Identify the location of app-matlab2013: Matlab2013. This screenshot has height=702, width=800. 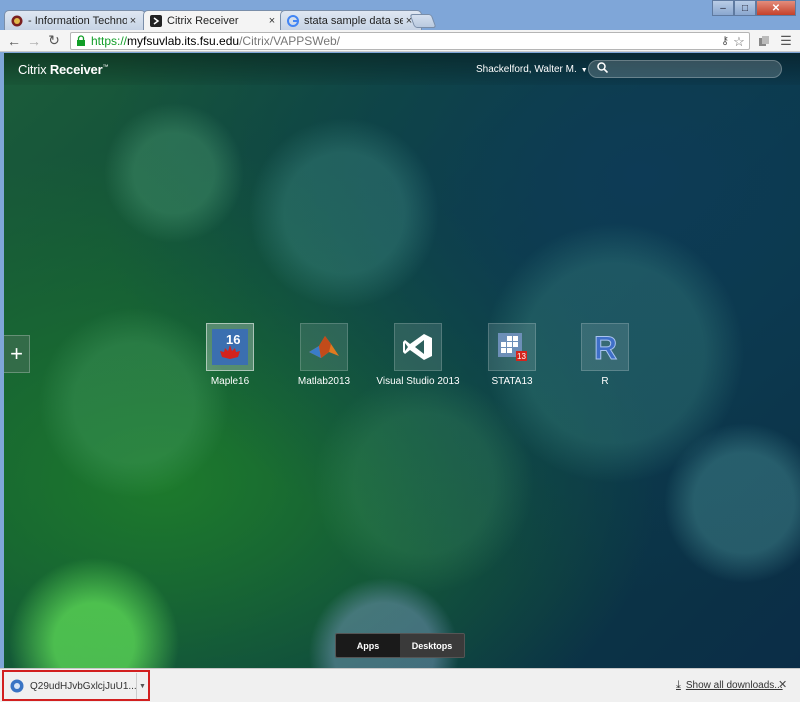
(324, 355).